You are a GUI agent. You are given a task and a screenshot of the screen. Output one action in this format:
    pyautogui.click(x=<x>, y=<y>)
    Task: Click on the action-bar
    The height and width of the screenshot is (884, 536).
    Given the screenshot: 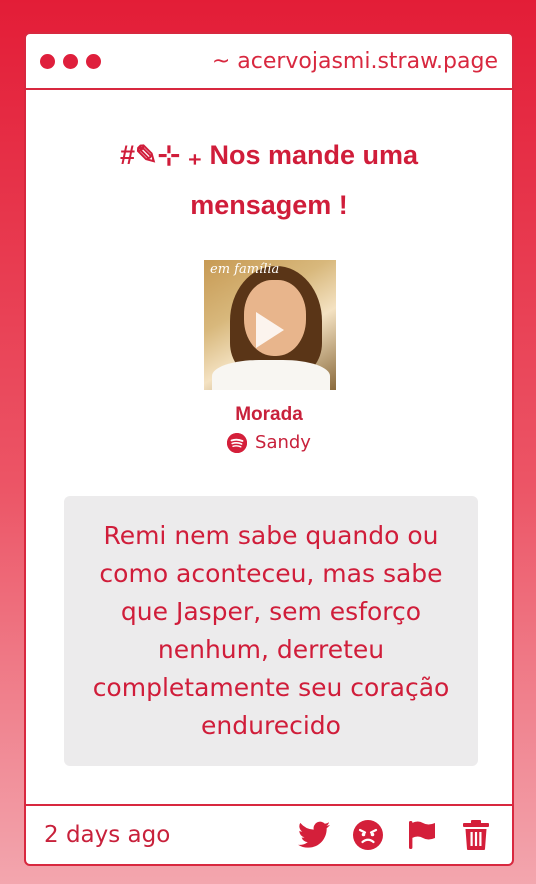 What is the action you would take?
    pyautogui.click(x=395, y=835)
    